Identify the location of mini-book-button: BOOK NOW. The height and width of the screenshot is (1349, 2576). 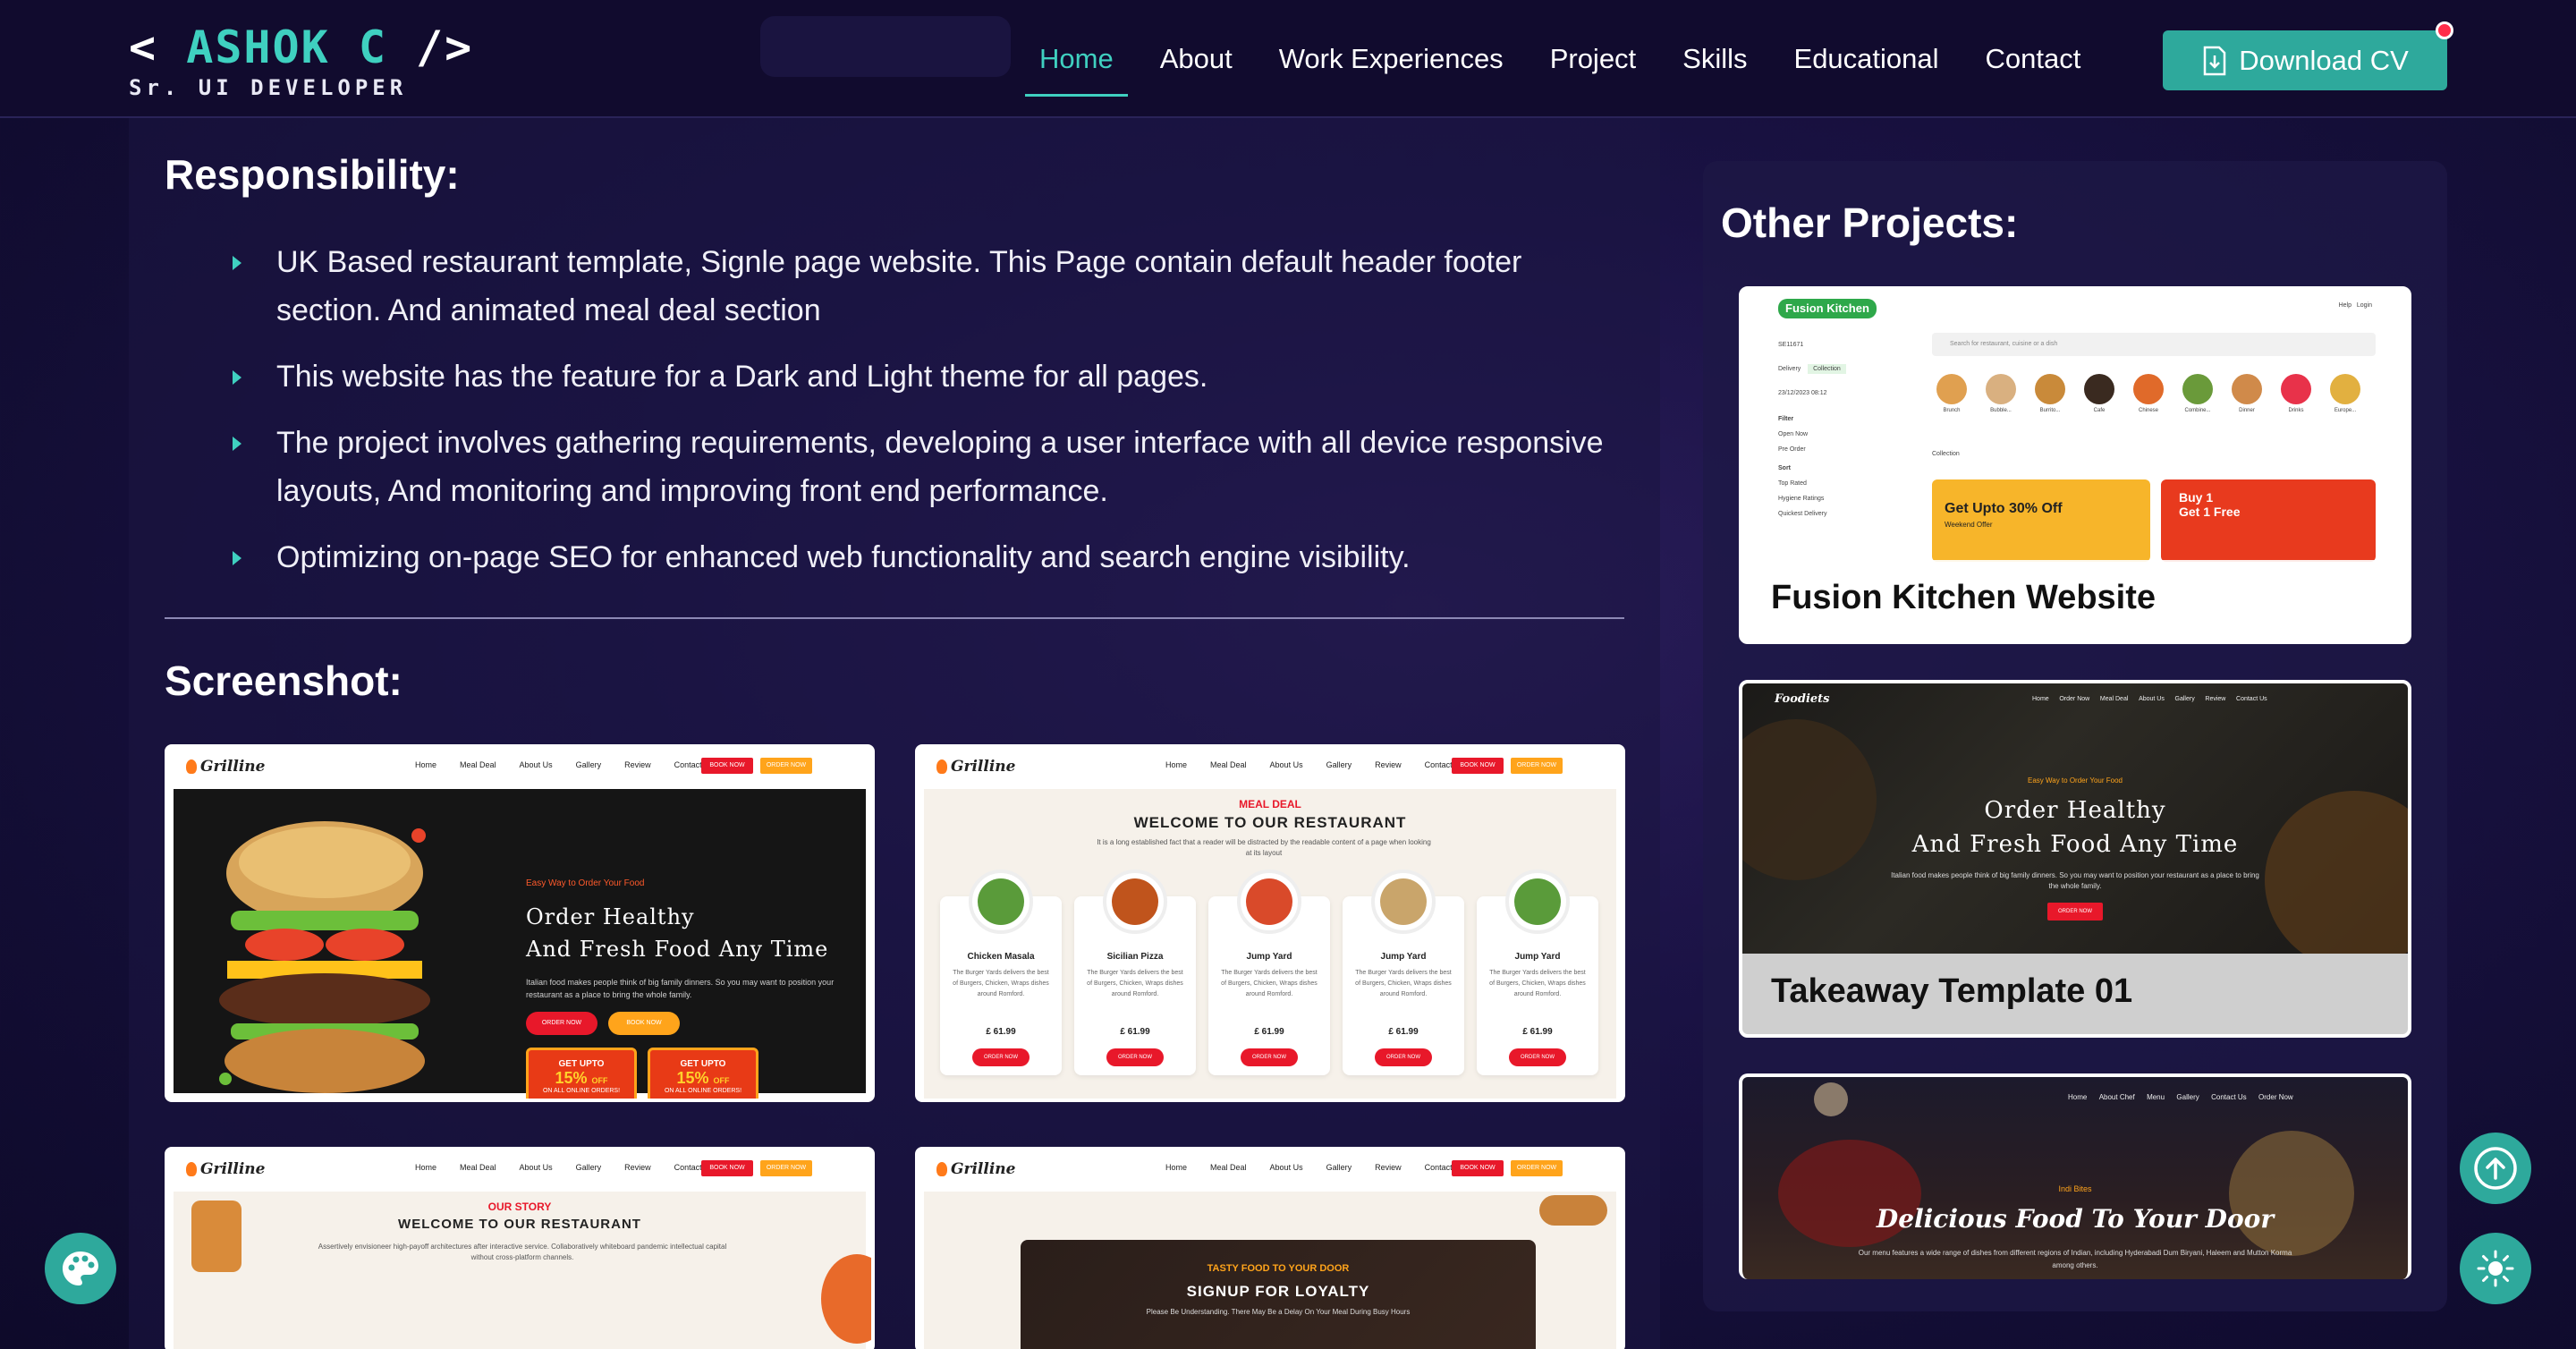
(727, 766).